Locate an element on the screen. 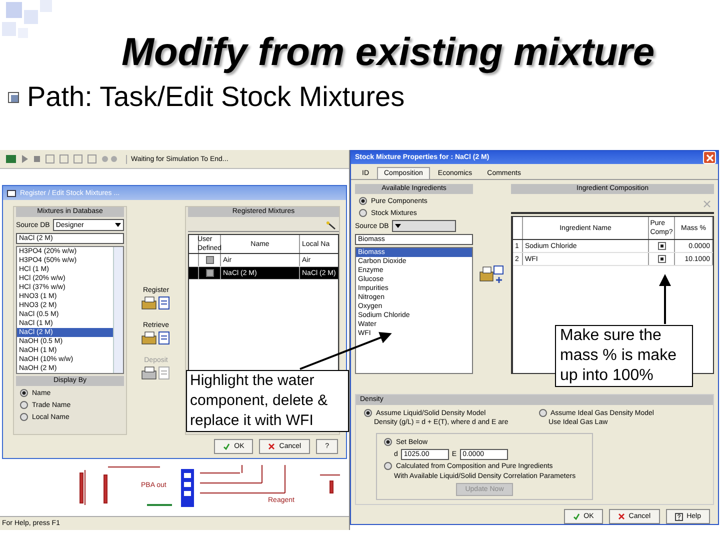  wand-icon is located at coordinates (331, 225).